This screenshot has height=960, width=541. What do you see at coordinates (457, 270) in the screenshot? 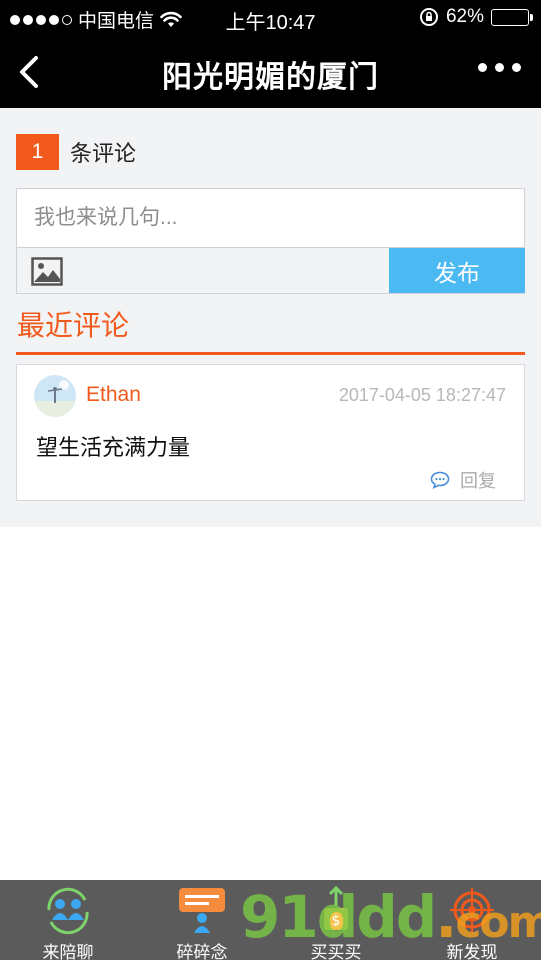
I see `publish-button: 发布` at bounding box center [457, 270].